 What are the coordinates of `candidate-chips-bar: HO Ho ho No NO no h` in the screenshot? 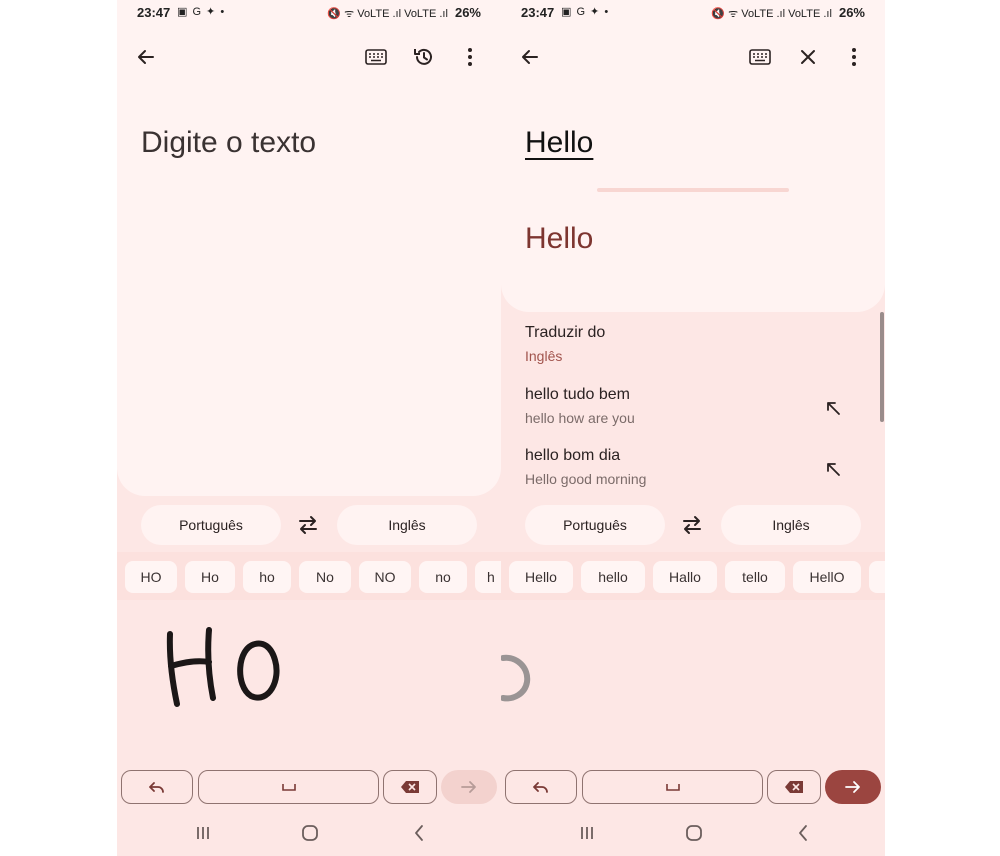 It's located at (309, 576).